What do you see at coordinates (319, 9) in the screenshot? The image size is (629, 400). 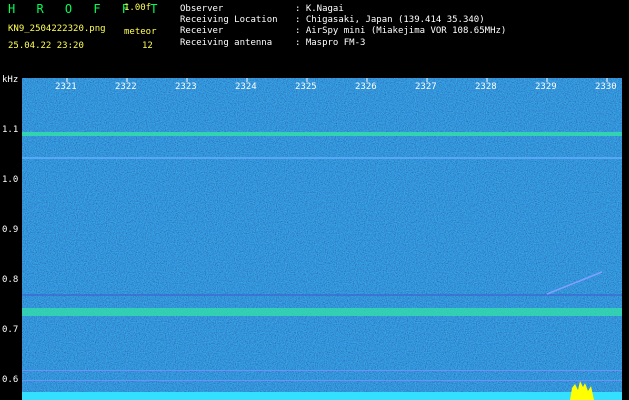 I see `observer-value: : K.Nagai` at bounding box center [319, 9].